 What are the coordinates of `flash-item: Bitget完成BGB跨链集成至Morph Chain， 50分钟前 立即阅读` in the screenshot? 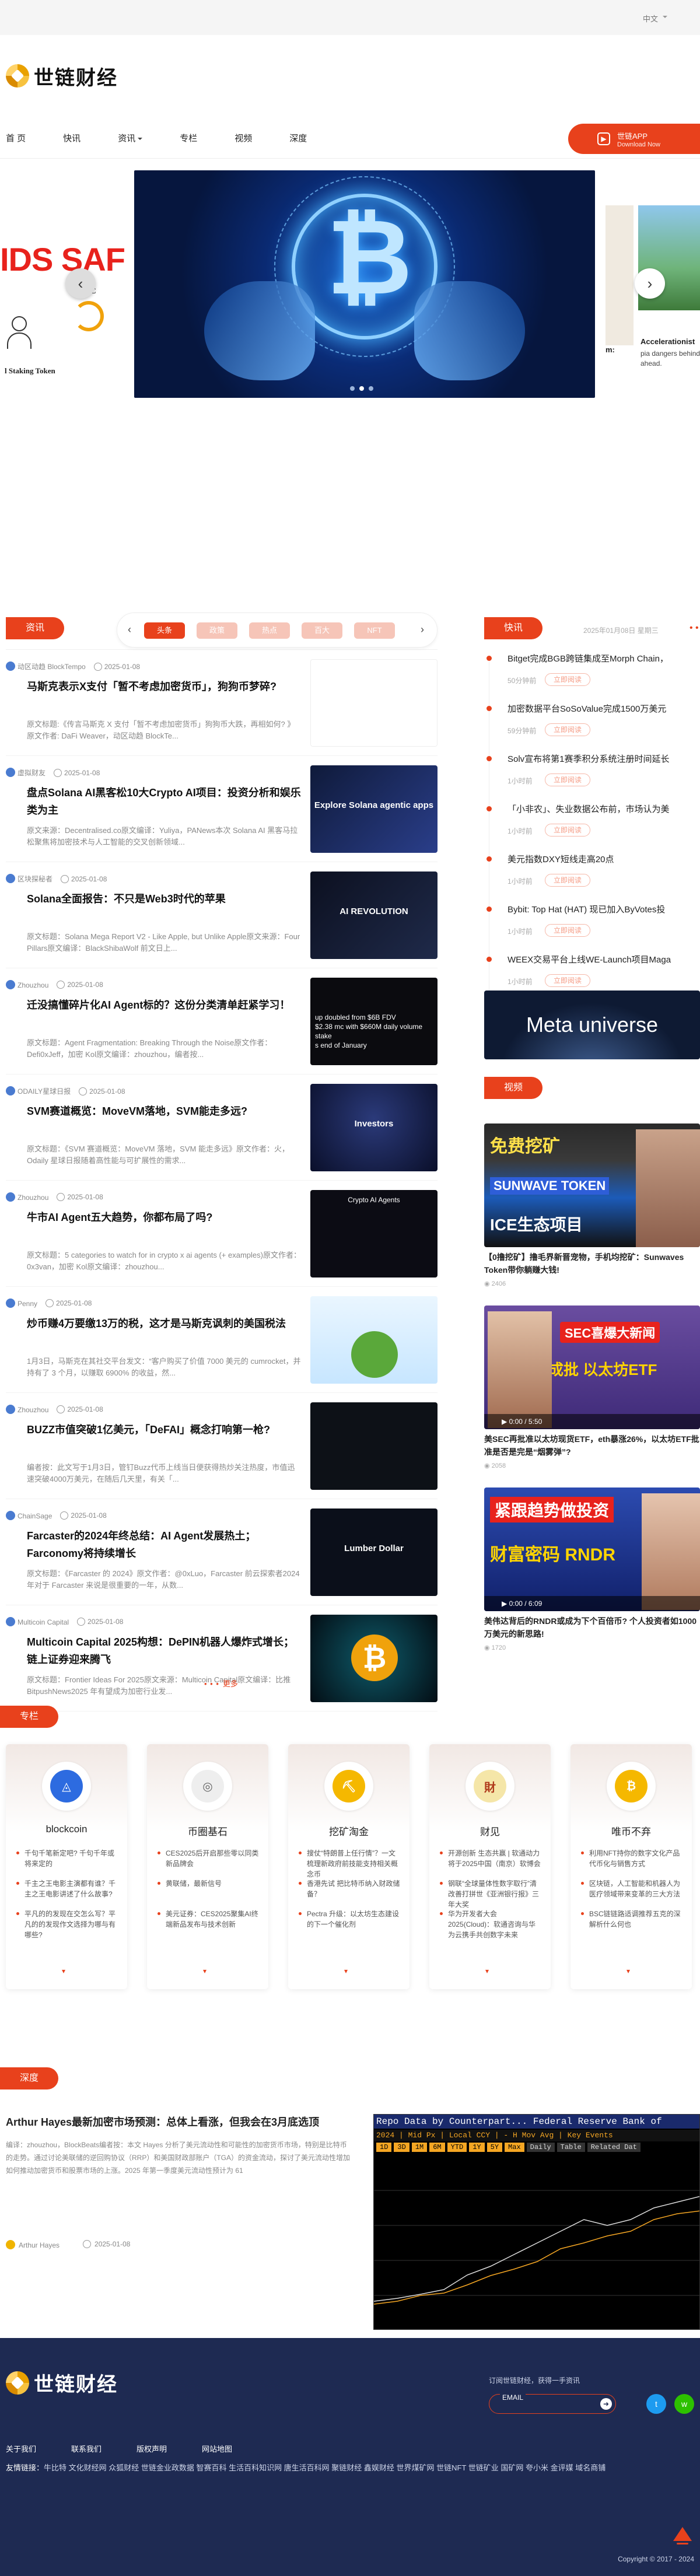 It's located at (592, 675).